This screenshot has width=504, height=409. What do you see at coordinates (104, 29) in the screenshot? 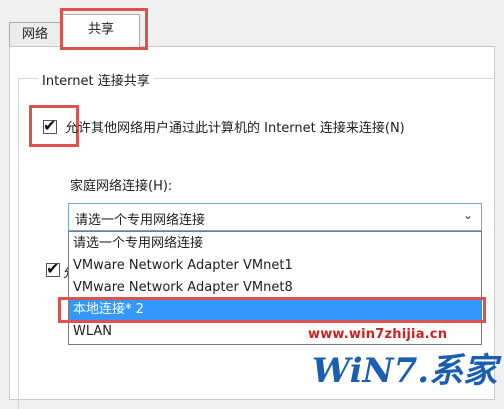
I see `highlight-box-tab` at bounding box center [104, 29].